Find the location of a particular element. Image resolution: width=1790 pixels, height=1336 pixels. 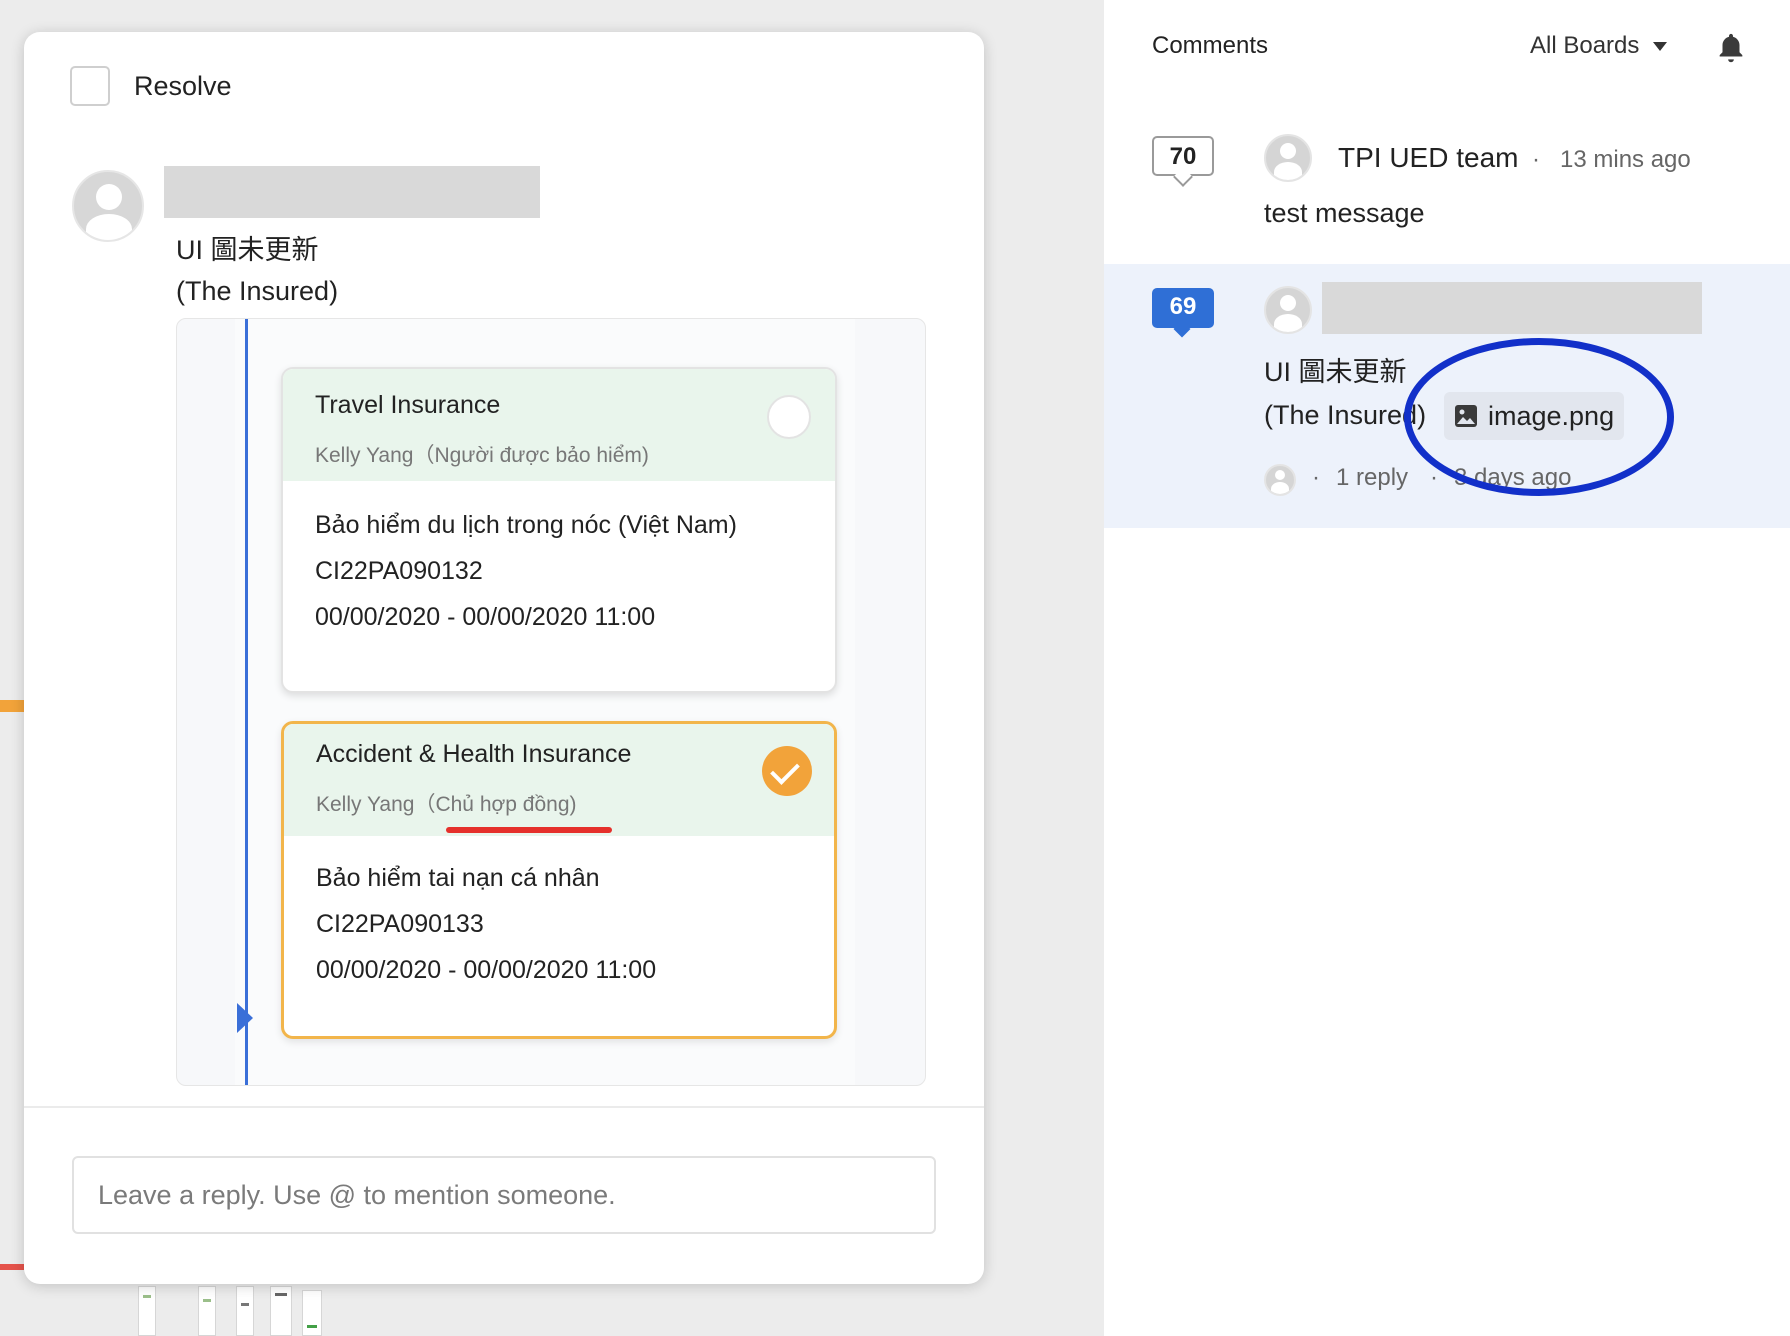

timeline-arrow-icon is located at coordinates (245, 1018).